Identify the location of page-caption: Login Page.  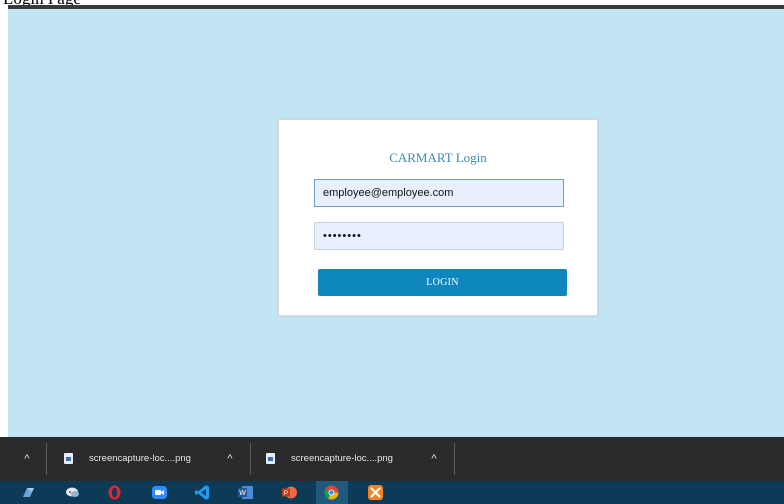
(392, 4).